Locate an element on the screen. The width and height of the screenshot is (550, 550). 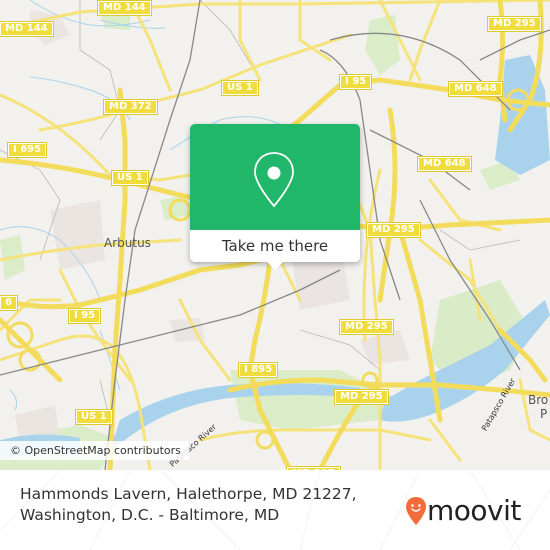
road-shield: I 695 is located at coordinates (27, 150).